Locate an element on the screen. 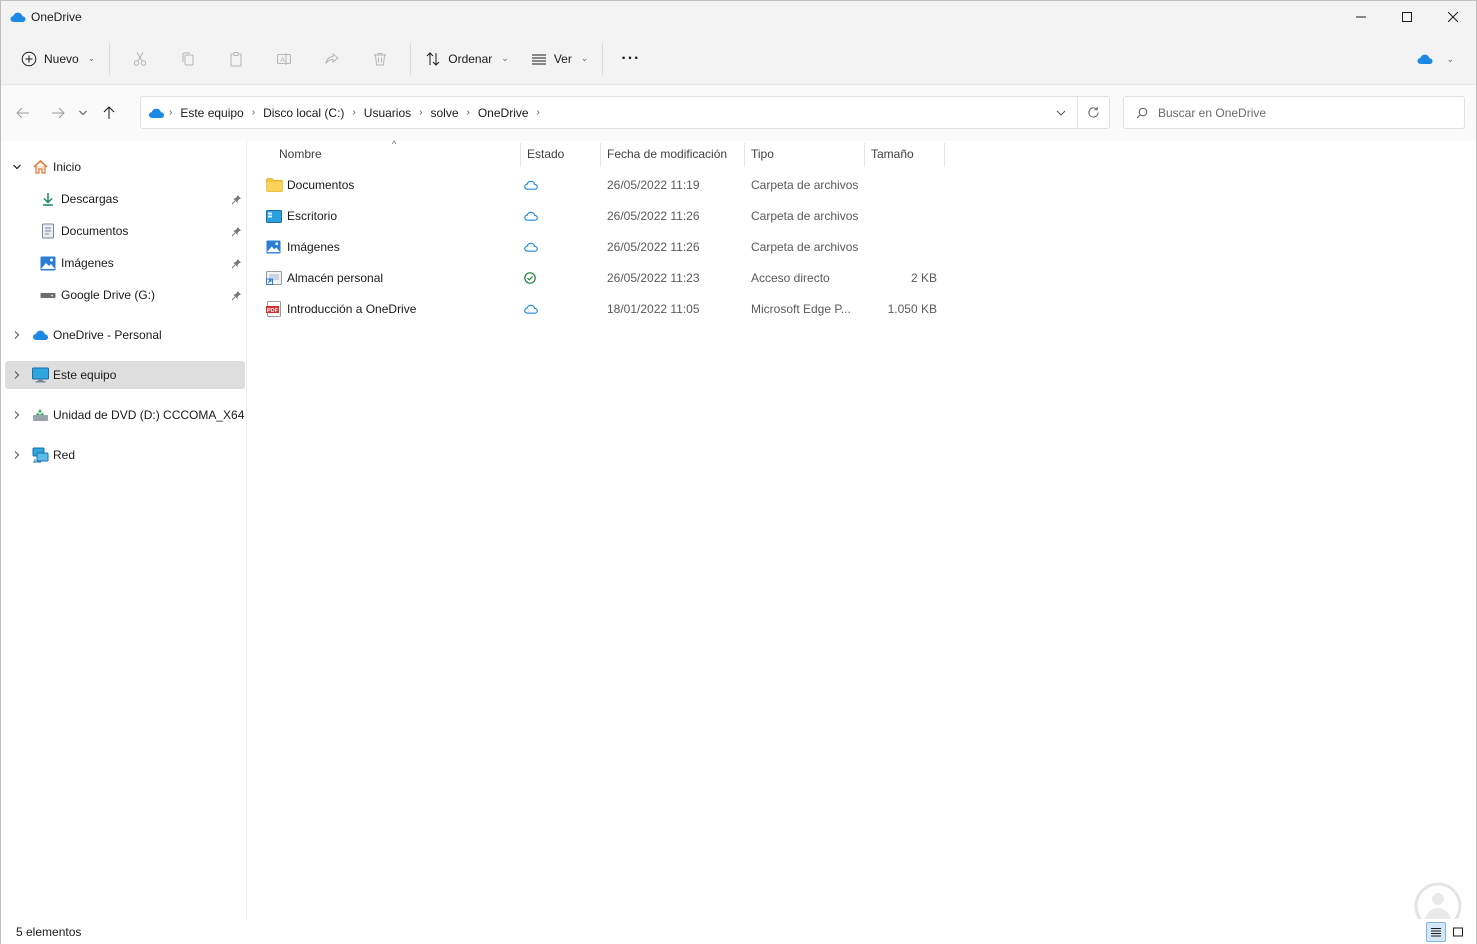 This screenshot has height=944, width=1477. breadcrumb-usuarios: Usuarios is located at coordinates (387, 113).